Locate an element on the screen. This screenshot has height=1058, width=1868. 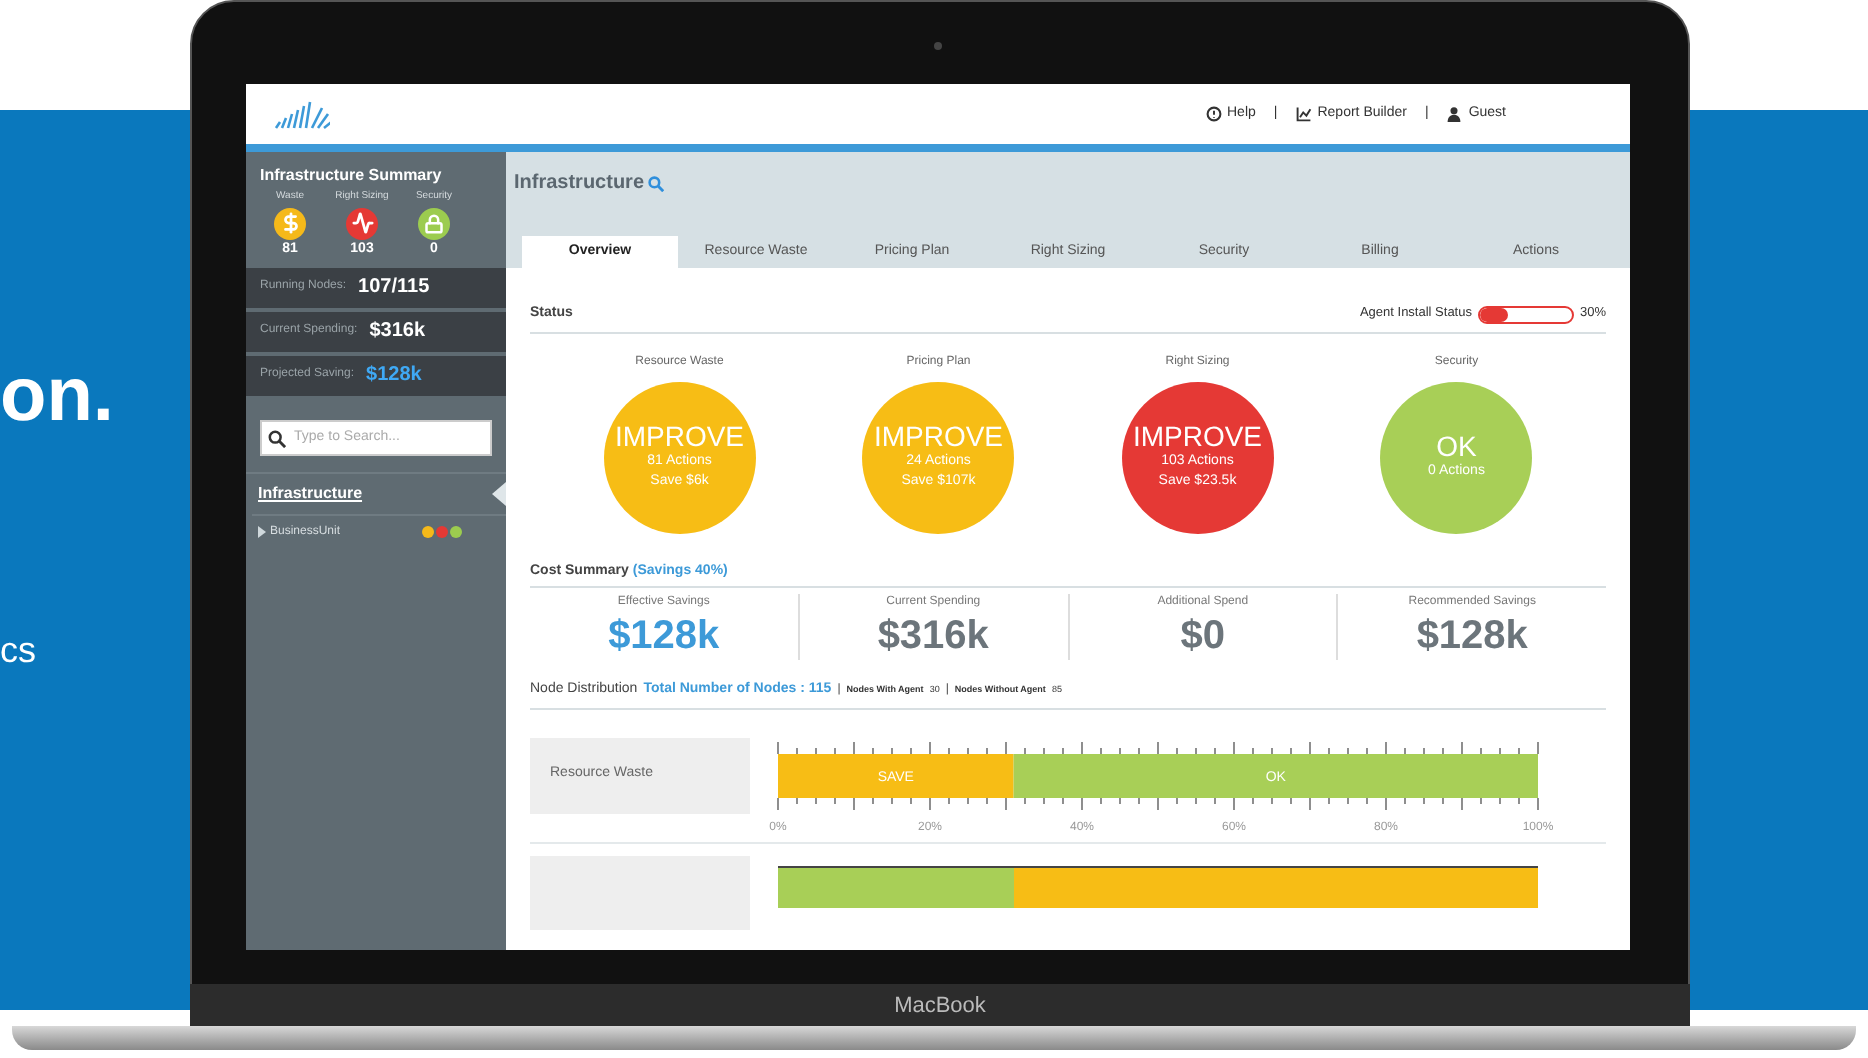
user-icon is located at coordinates (1454, 114).